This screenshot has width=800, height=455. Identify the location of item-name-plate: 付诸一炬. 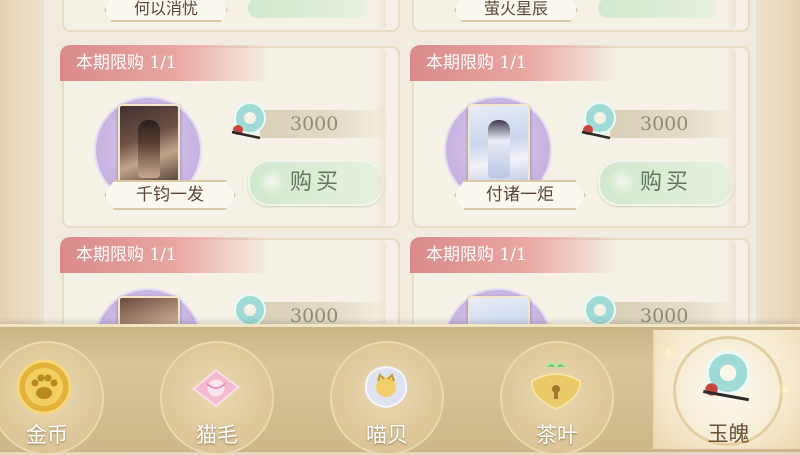
(520, 195).